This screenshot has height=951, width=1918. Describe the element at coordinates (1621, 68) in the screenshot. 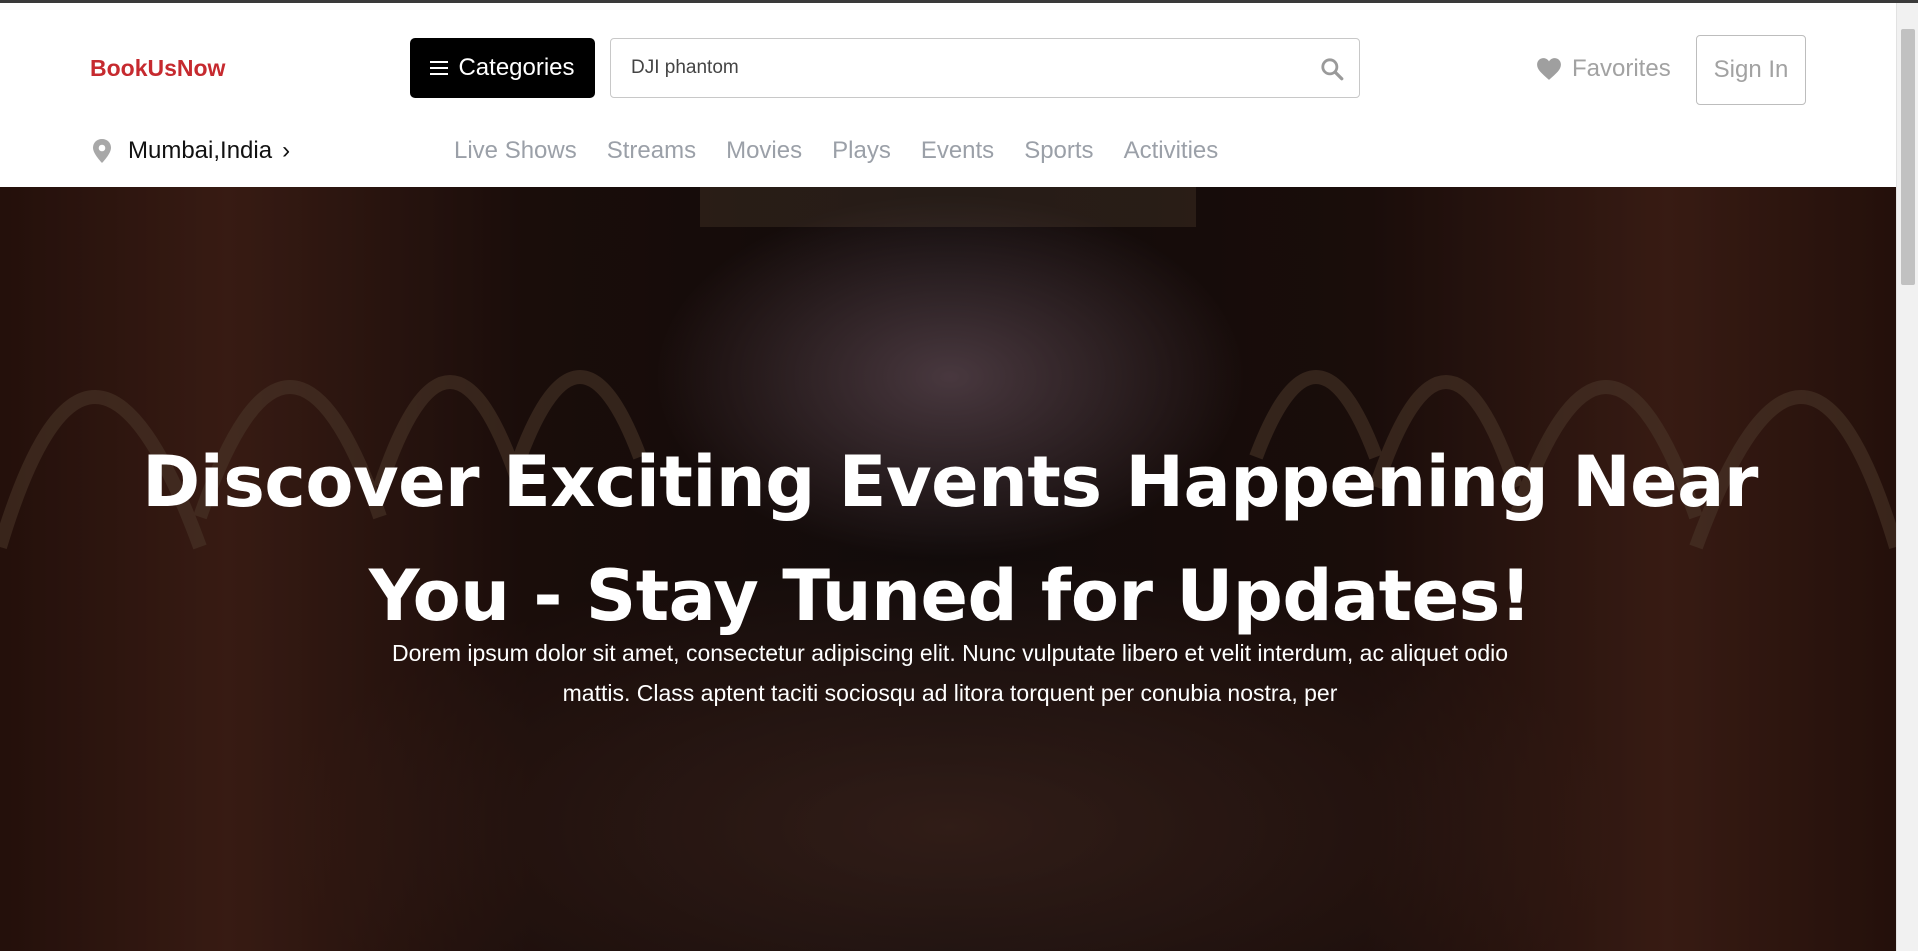

I see `favorites-label: Favorites` at that location.